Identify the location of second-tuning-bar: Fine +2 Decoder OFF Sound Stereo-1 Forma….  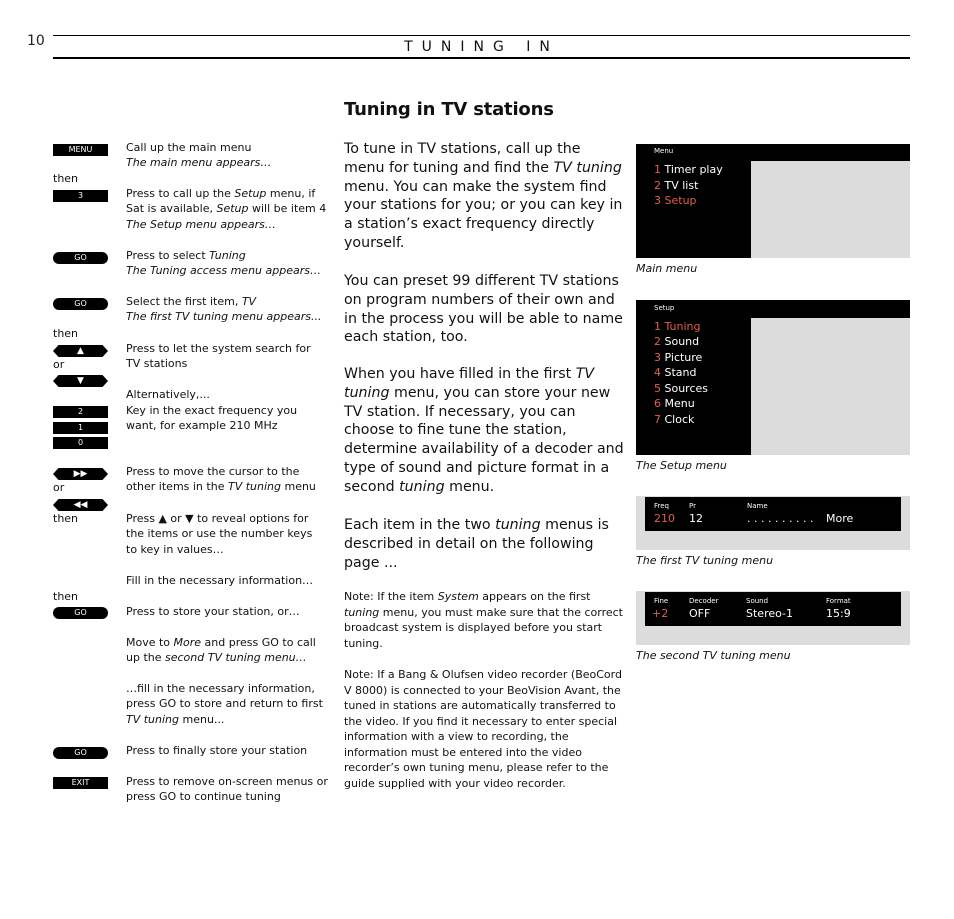
(773, 609).